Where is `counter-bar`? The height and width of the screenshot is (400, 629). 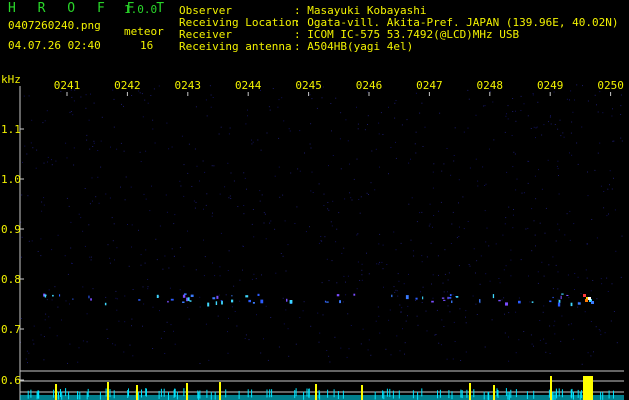
counter-bar is located at coordinates (551, 388).